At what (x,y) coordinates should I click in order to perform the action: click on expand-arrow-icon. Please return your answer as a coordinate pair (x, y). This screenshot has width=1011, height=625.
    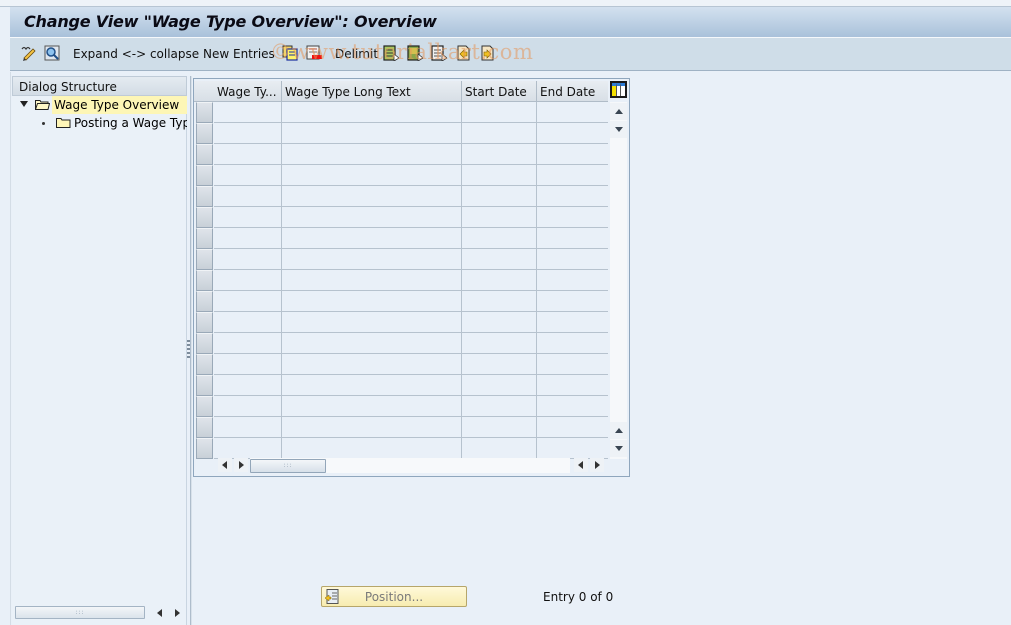
    Looking at the image, I should click on (24, 104).